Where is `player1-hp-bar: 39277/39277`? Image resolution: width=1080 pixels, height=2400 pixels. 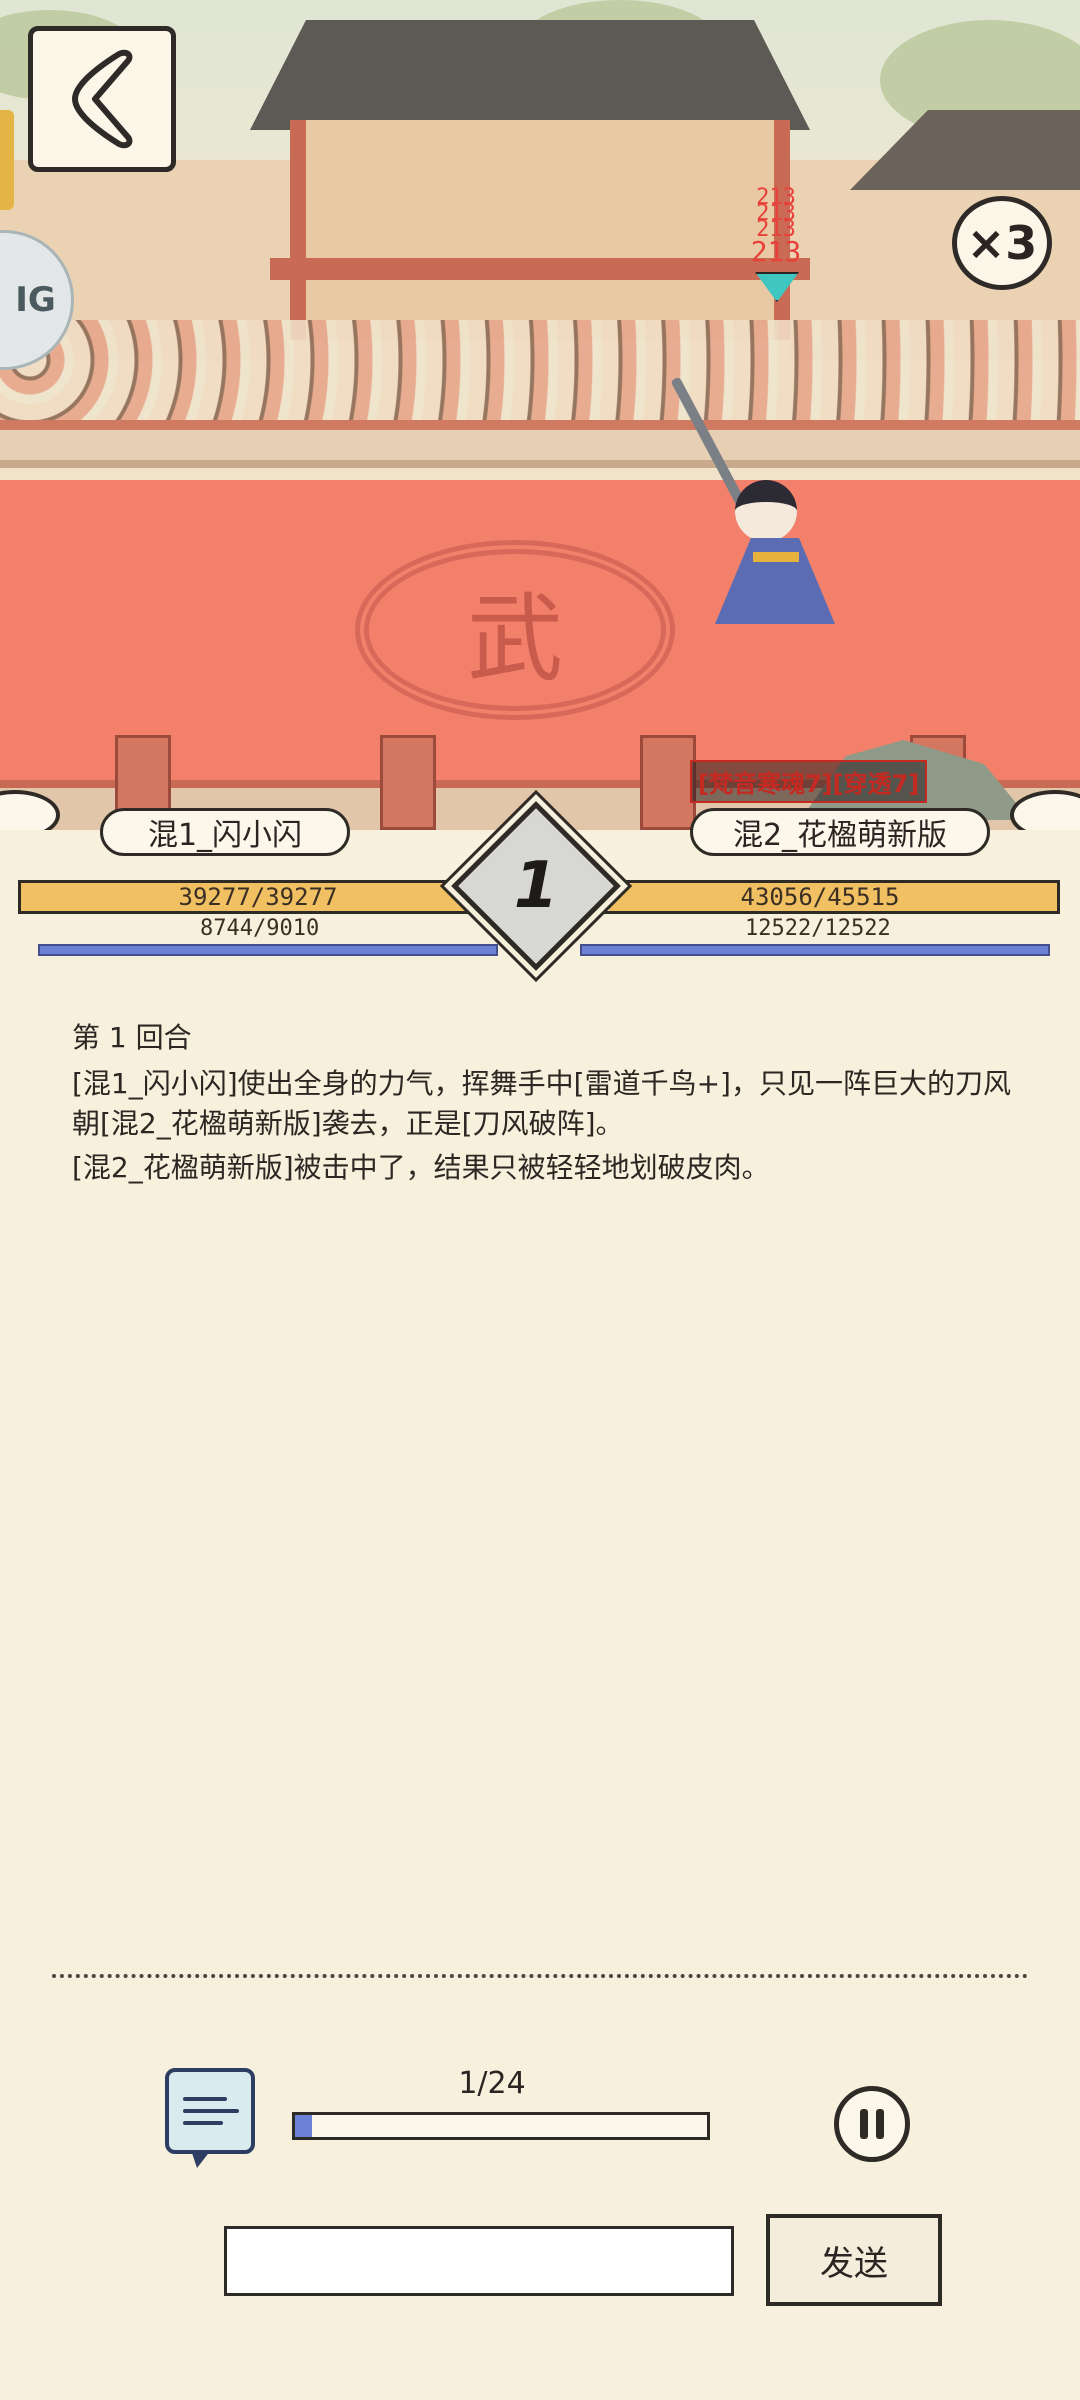 player1-hp-bar: 39277/39277 is located at coordinates (258, 897).